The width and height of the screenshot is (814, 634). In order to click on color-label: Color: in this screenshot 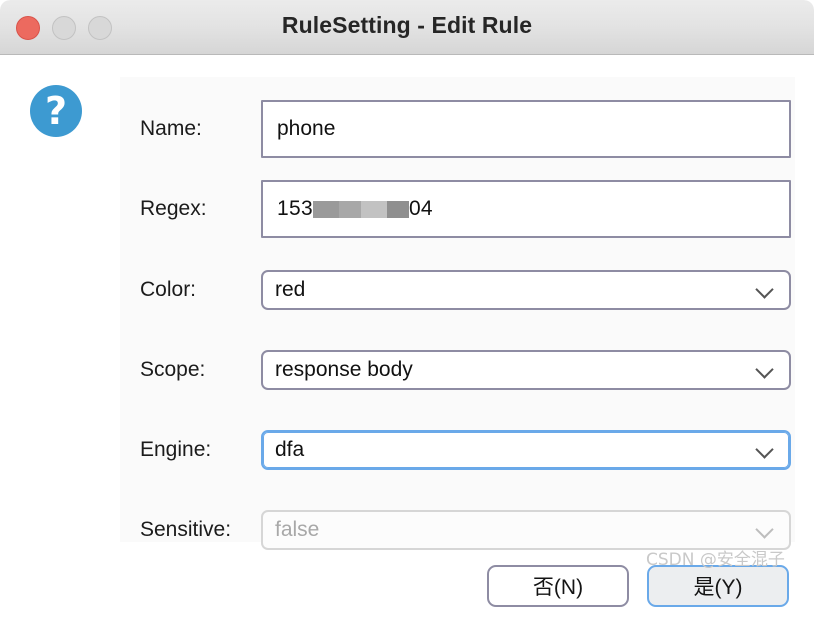, I will do `click(168, 289)`.